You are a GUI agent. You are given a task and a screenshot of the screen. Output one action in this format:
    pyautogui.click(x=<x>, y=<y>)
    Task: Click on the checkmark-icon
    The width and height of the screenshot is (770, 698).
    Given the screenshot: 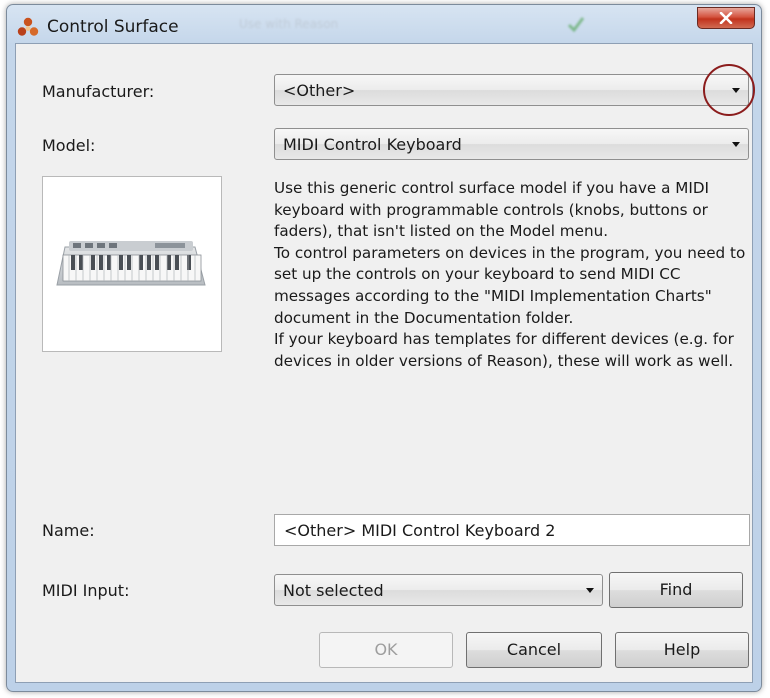 What is the action you would take?
    pyautogui.click(x=576, y=24)
    